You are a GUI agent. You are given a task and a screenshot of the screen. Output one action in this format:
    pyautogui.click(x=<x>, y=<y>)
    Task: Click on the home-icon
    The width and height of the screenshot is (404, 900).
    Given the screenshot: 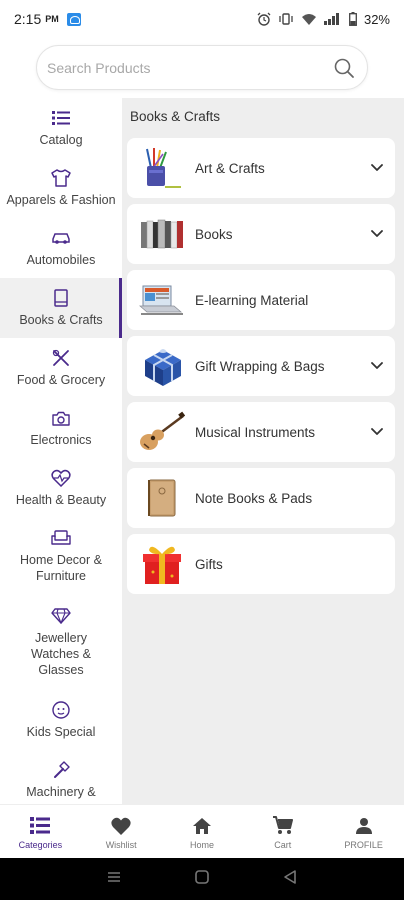 What is the action you would take?
    pyautogui.click(x=202, y=826)
    